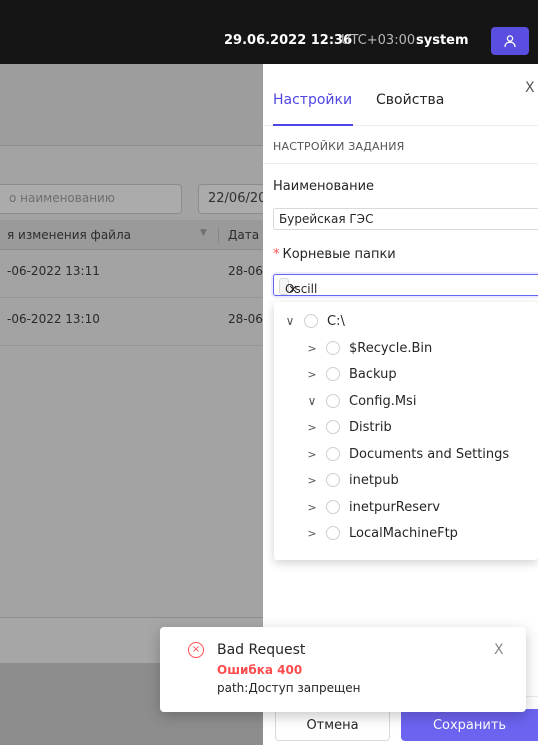  What do you see at coordinates (245, 235) in the screenshot?
I see `column-header-date: Дата с` at bounding box center [245, 235].